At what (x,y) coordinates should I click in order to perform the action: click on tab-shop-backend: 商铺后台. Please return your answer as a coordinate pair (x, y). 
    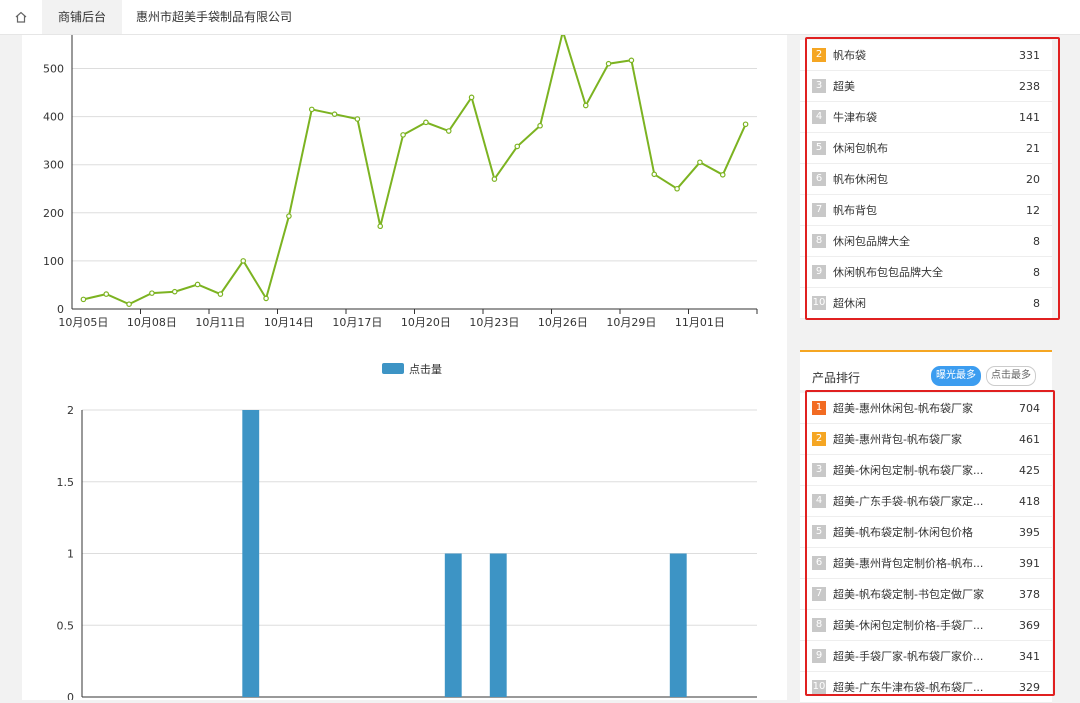
    Looking at the image, I should click on (82, 17).